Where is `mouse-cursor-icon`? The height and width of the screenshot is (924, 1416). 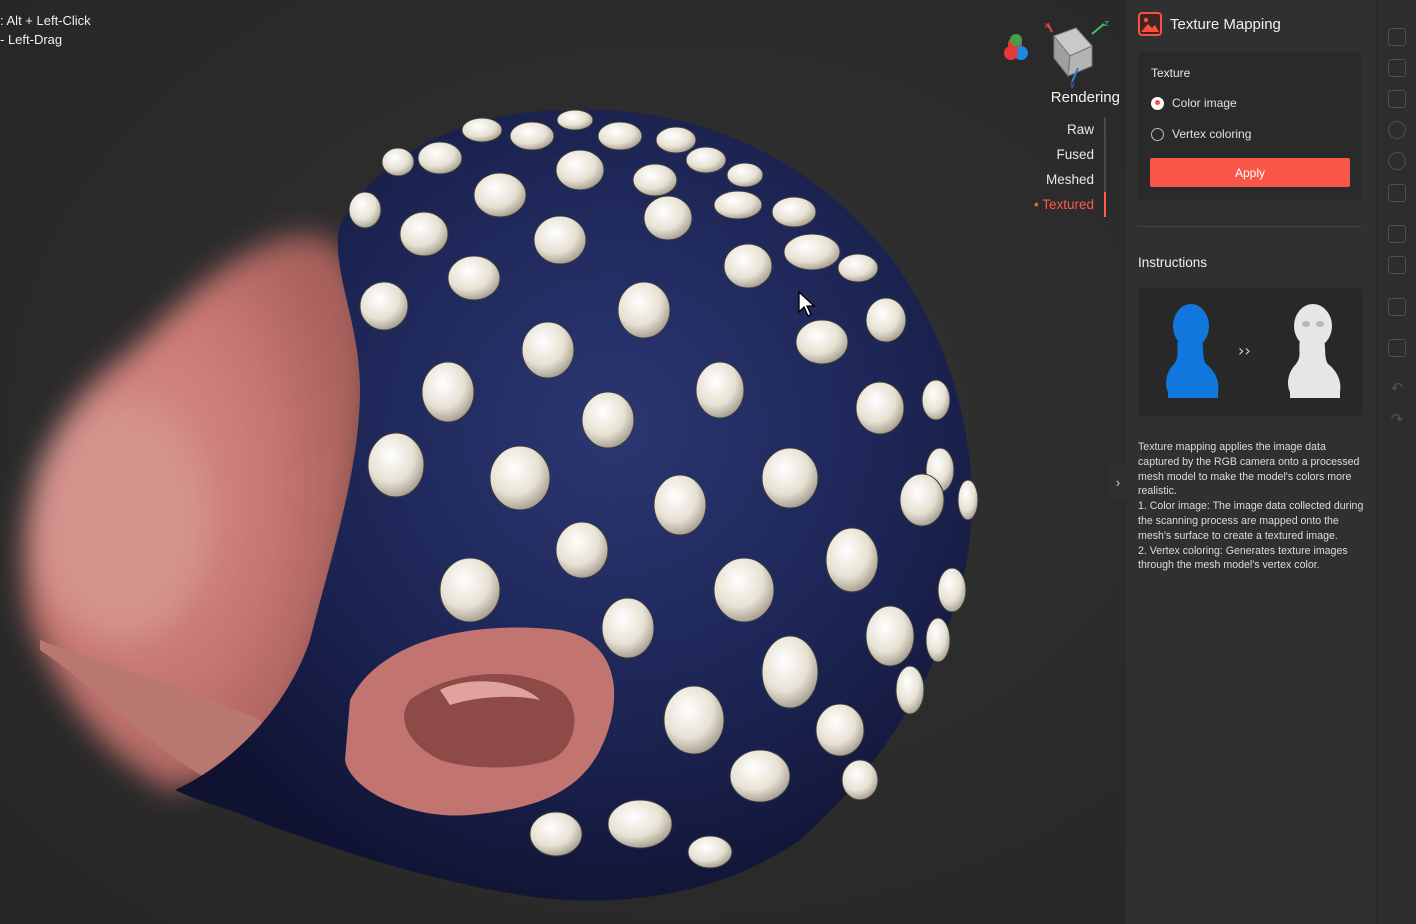
mouse-cursor-icon is located at coordinates (807, 303).